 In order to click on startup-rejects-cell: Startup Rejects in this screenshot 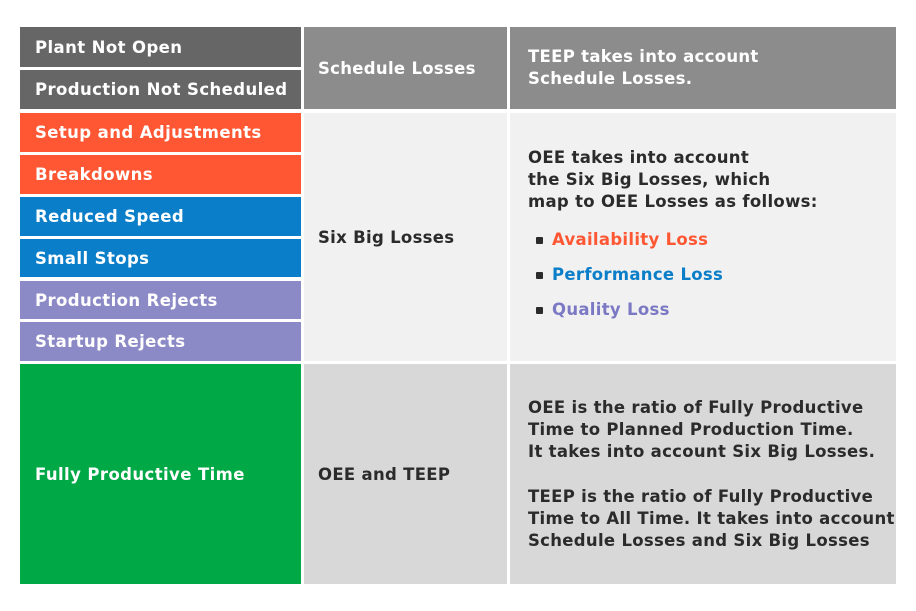, I will do `click(160, 341)`.